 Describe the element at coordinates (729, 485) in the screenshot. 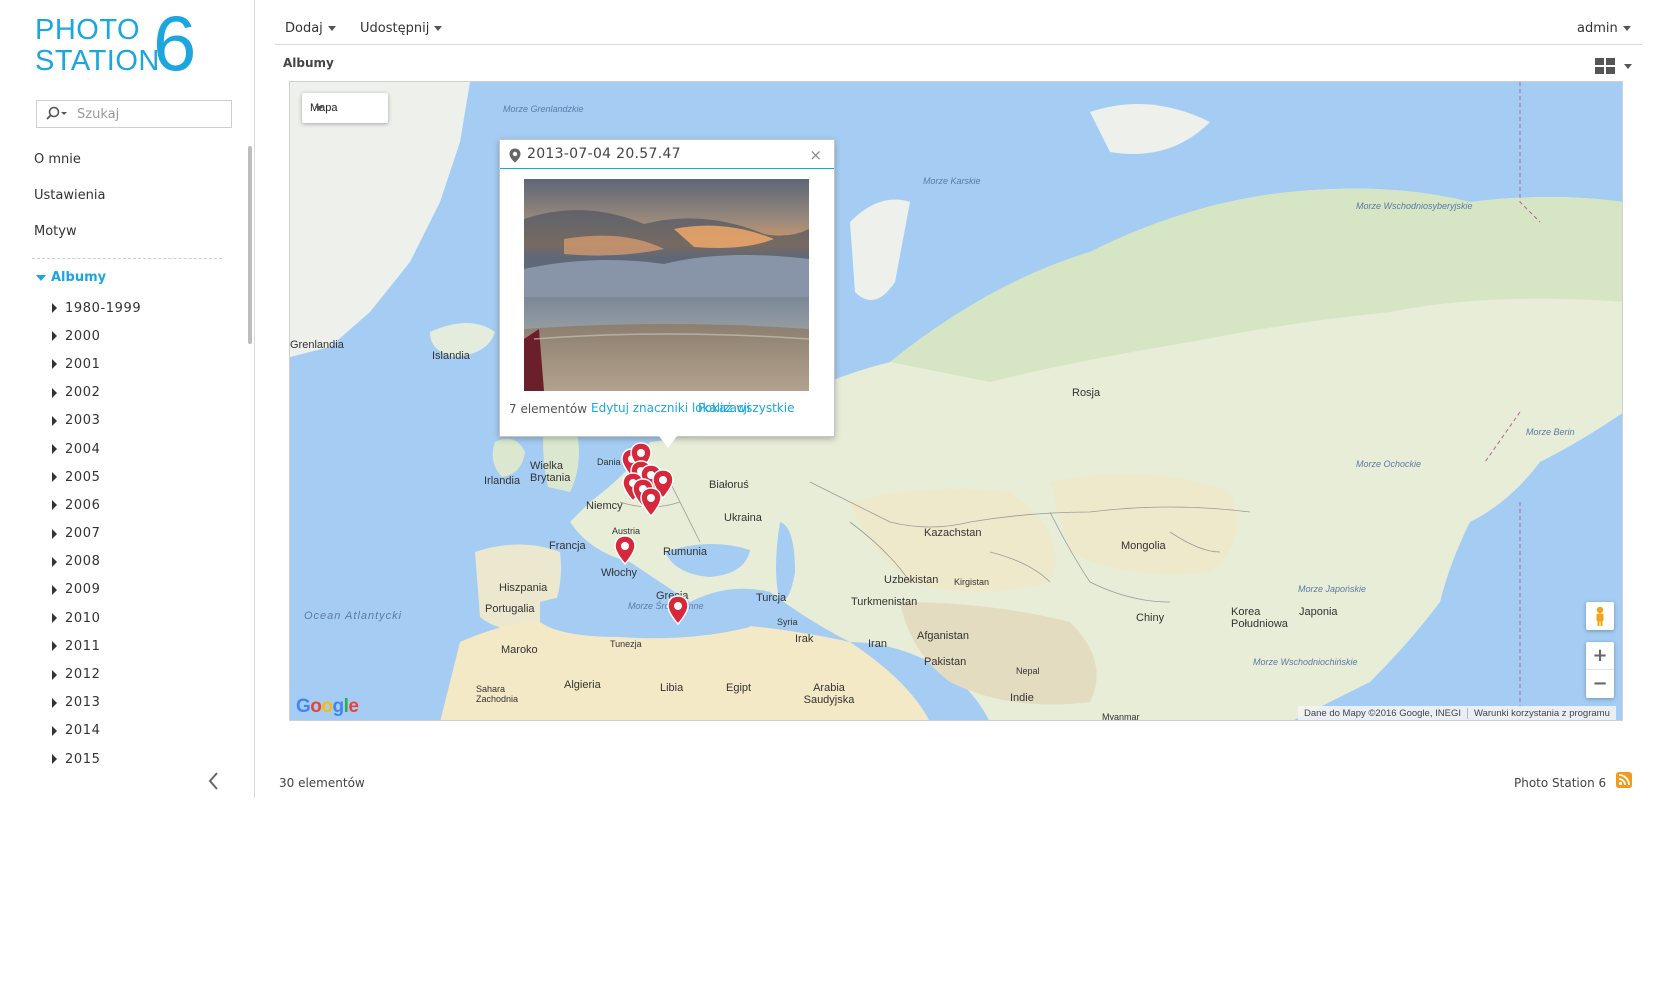

I see `map-label-country: Białoruś` at that location.